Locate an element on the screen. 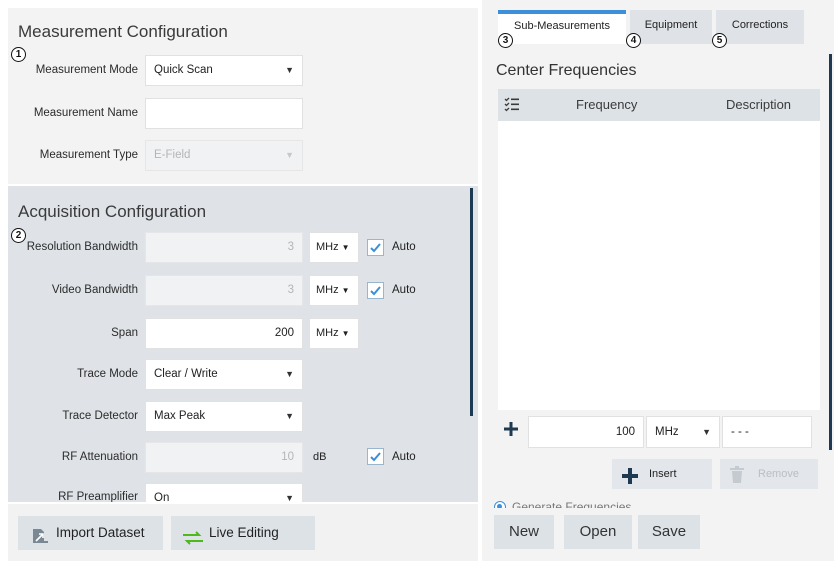 This screenshot has height=561, width=834. trace-mode-value: Clear / Write is located at coordinates (186, 374).